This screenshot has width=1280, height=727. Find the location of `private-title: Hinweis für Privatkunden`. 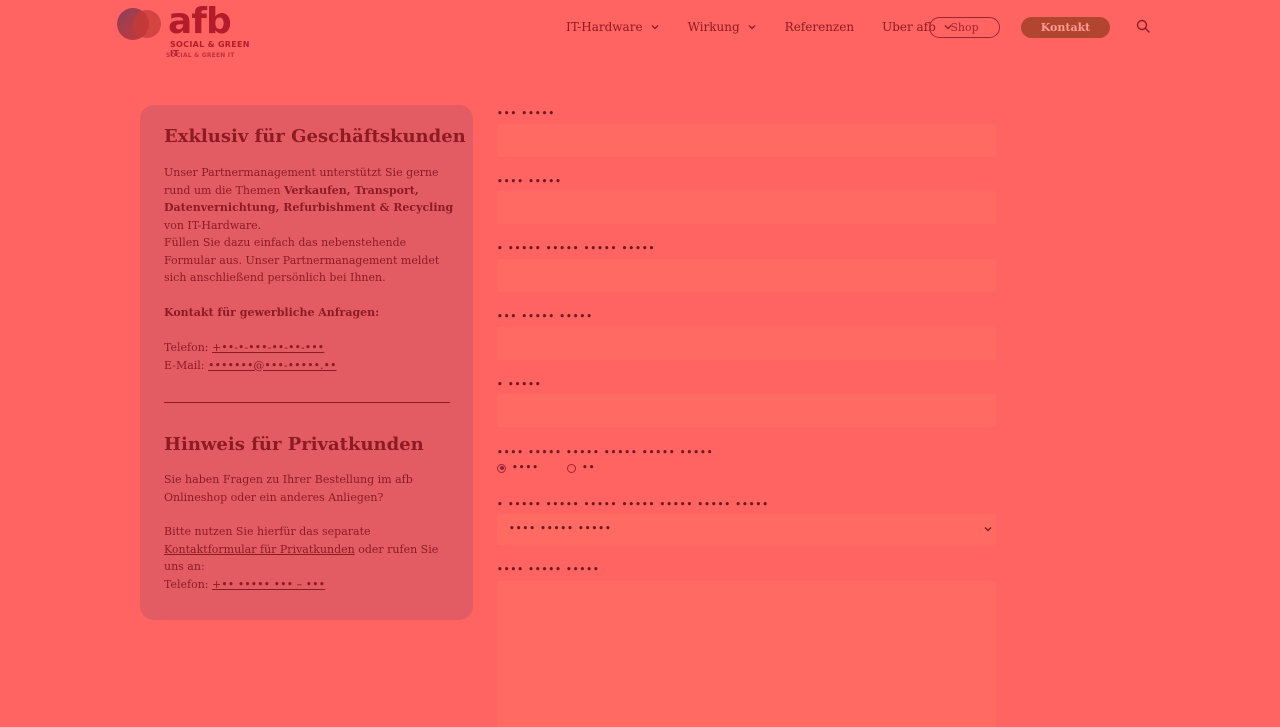

private-title: Hinweis für Privatkunden is located at coordinates (294, 444).